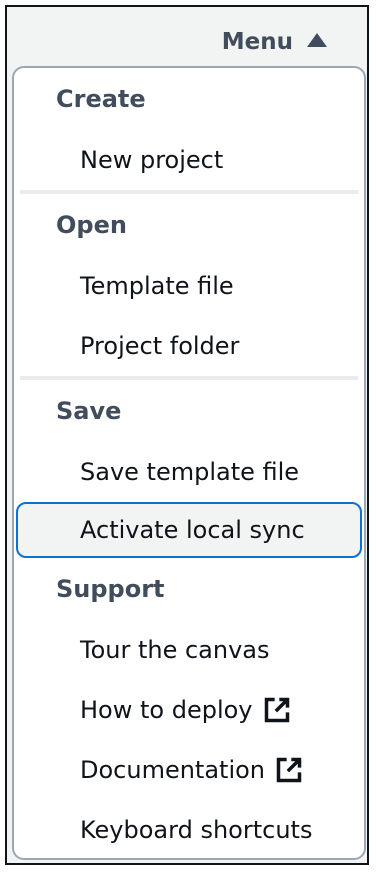 Image resolution: width=376 pixels, height=872 pixels. What do you see at coordinates (189, 829) in the screenshot?
I see `menu-item-keyboard-shortcuts: Keyboard shortcuts` at bounding box center [189, 829].